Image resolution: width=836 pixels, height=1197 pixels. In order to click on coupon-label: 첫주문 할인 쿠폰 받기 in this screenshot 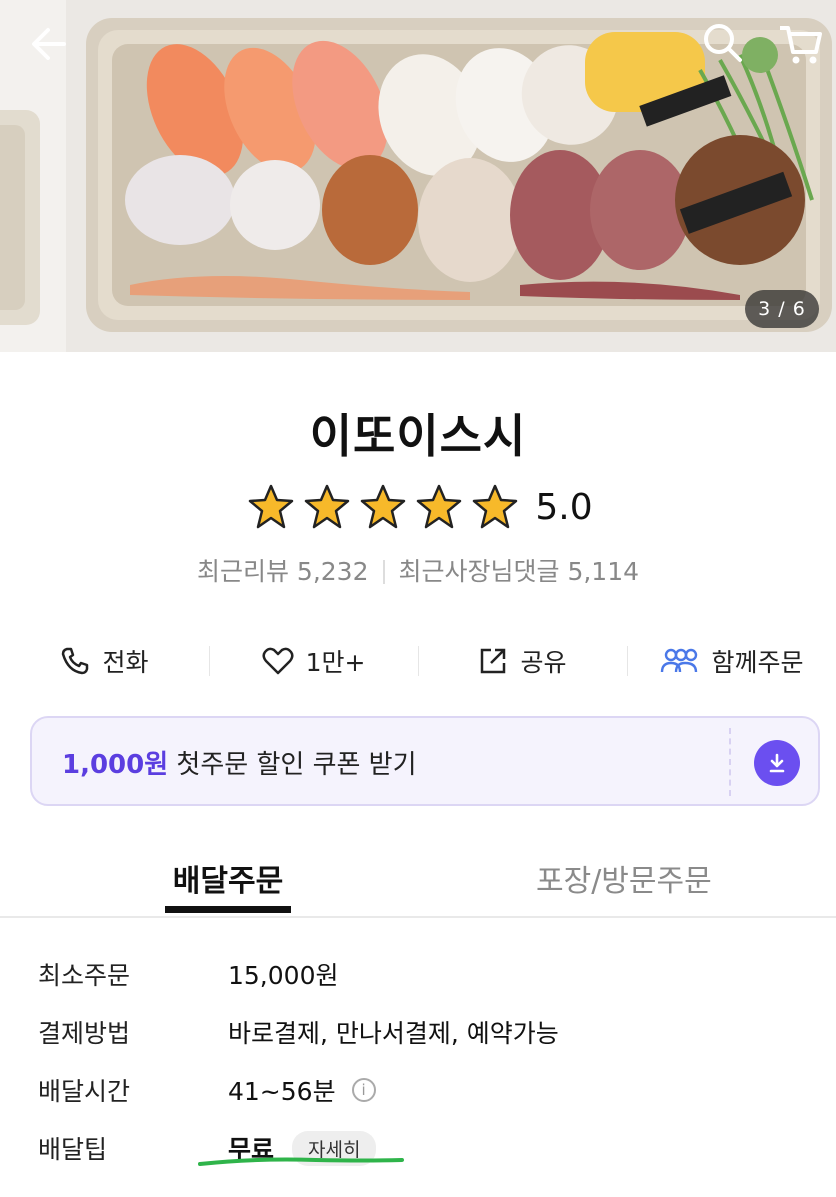, I will do `click(292, 765)`.